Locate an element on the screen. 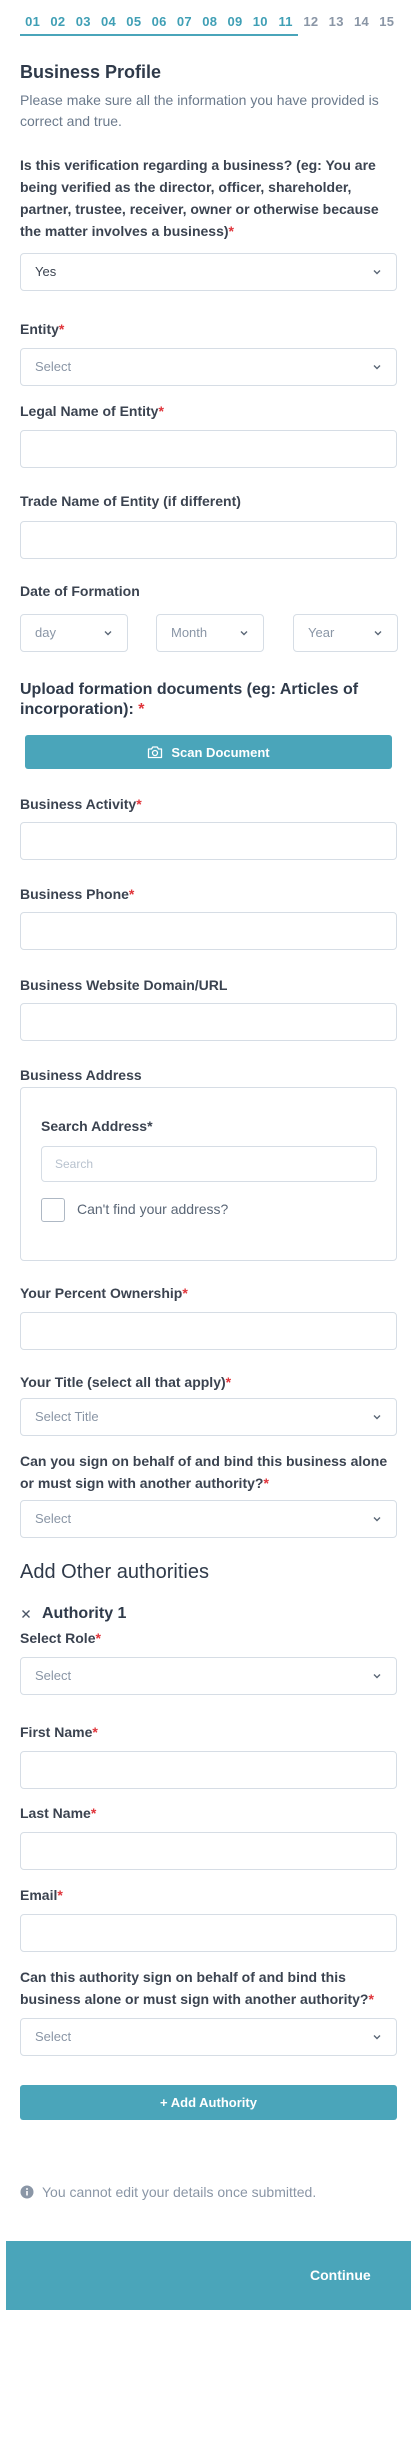 This screenshot has height=2440, width=417. other-authorities-heading: Add Other authorities is located at coordinates (114, 1572).